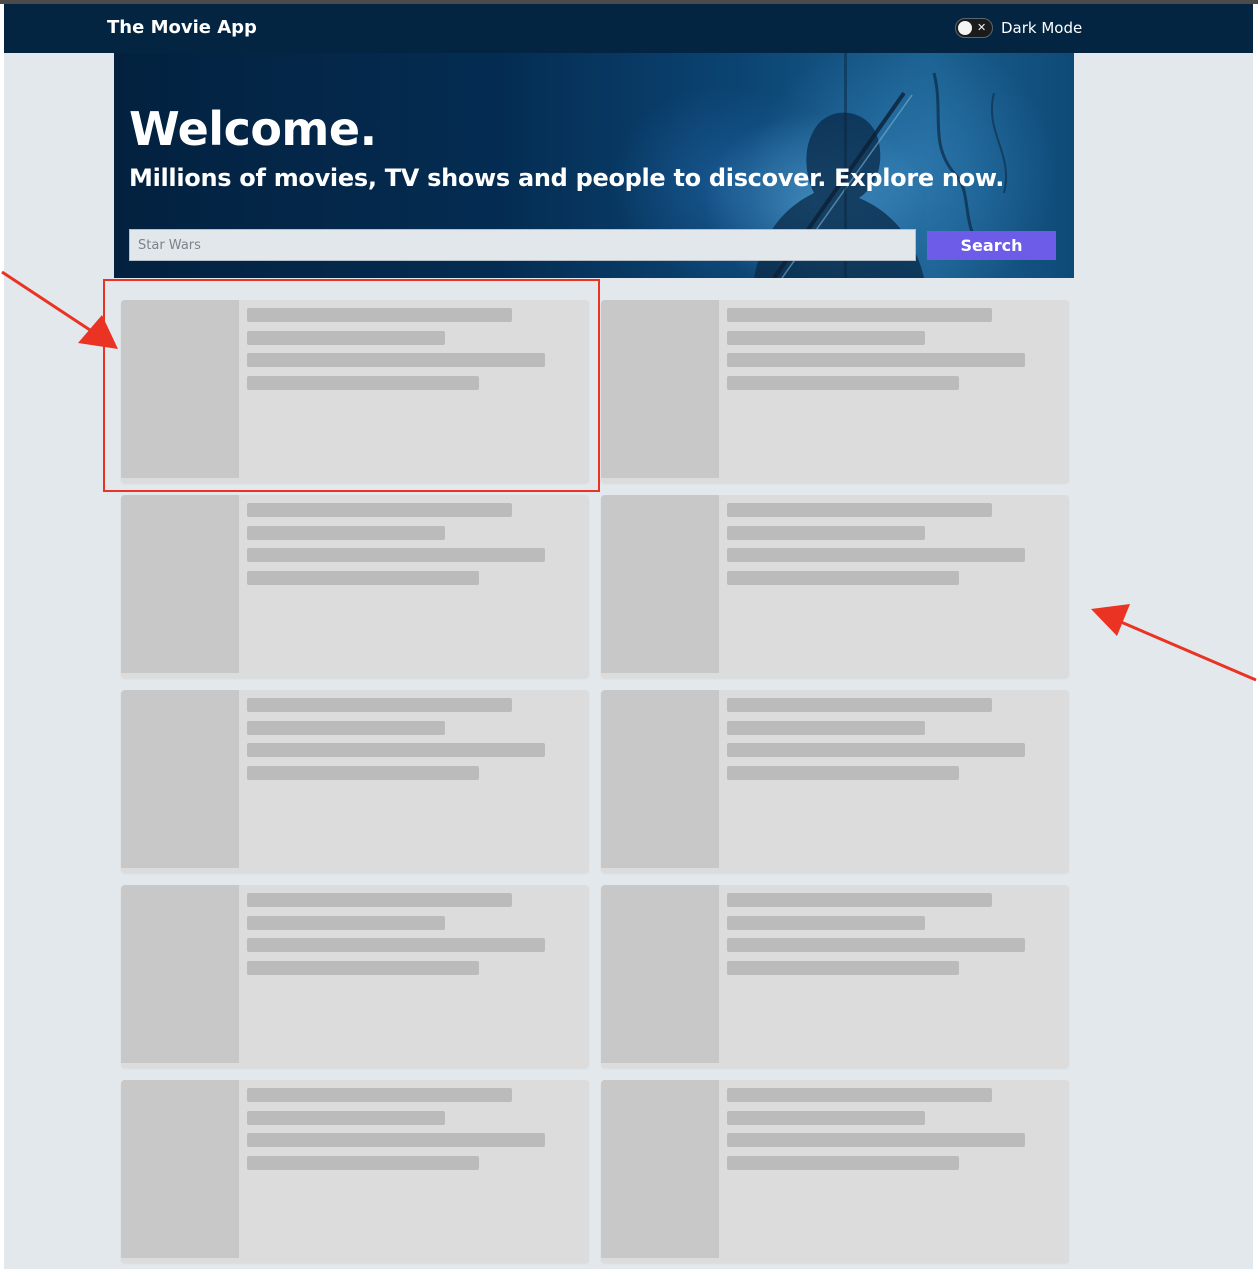 The height and width of the screenshot is (1269, 1258). I want to click on brand-title: The Movie App, so click(182, 27).